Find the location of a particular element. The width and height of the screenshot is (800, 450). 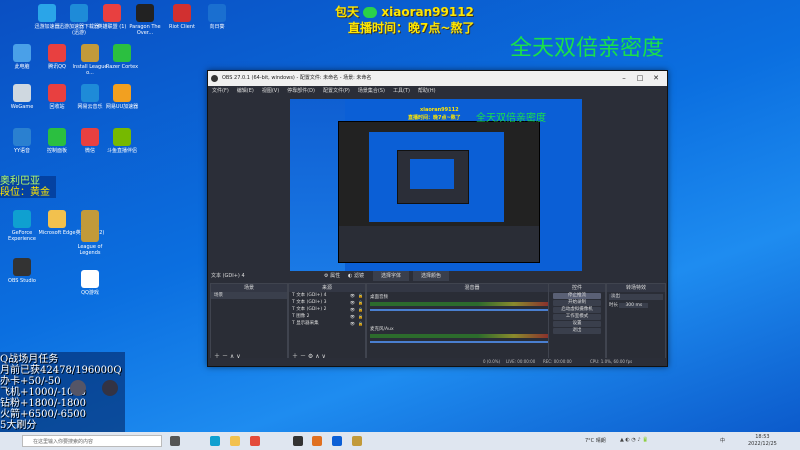

desktop-icon: League of Legends is located at coordinates (90, 240).